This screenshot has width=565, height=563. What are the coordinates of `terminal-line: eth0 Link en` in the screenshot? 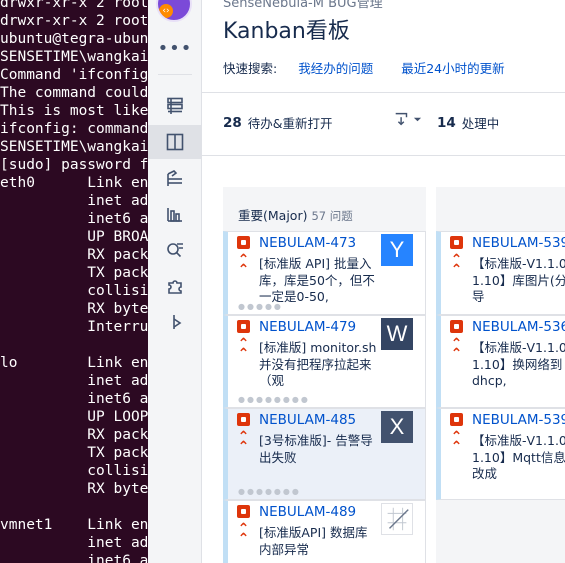 It's located at (74, 183).